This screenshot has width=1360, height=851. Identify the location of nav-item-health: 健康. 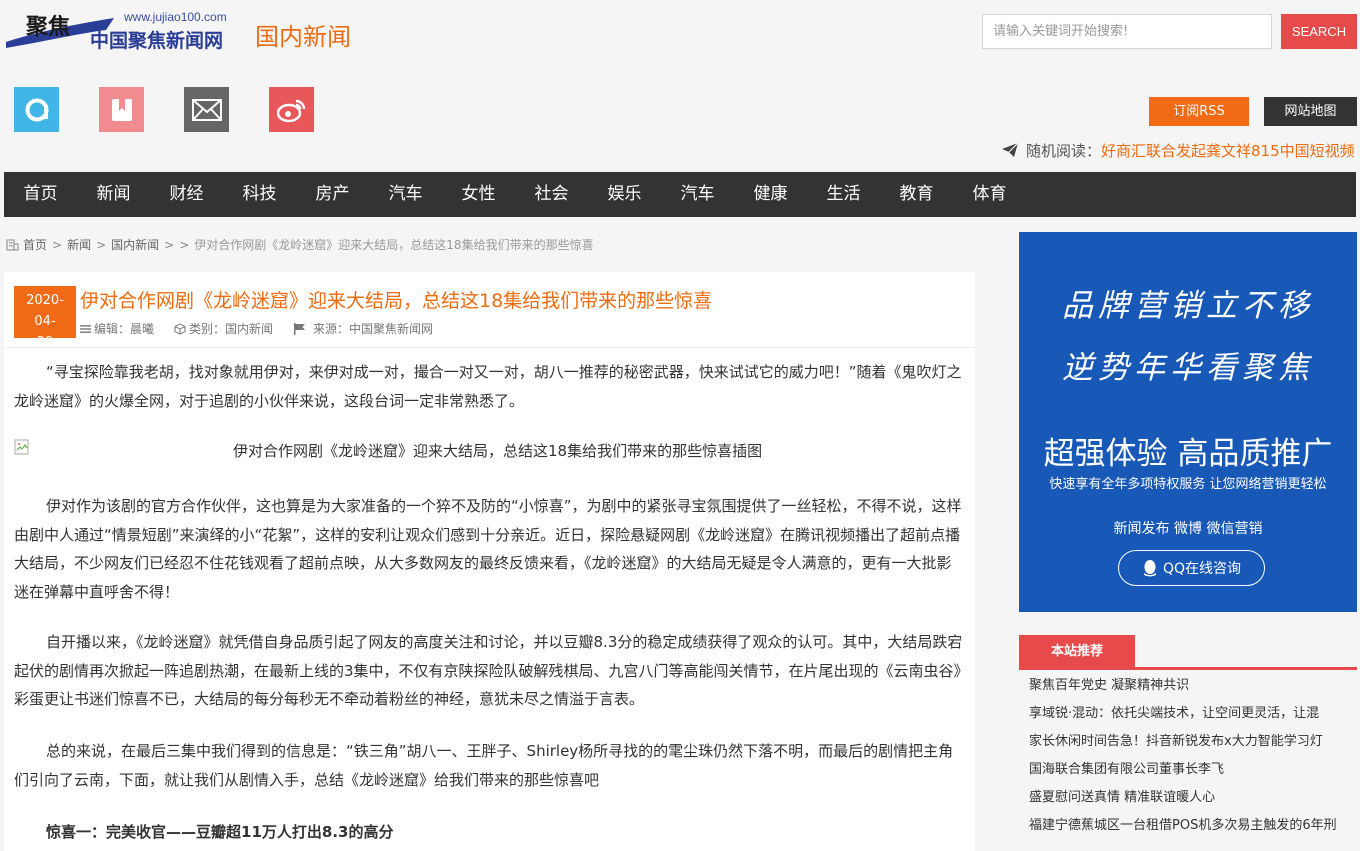
(770, 194).